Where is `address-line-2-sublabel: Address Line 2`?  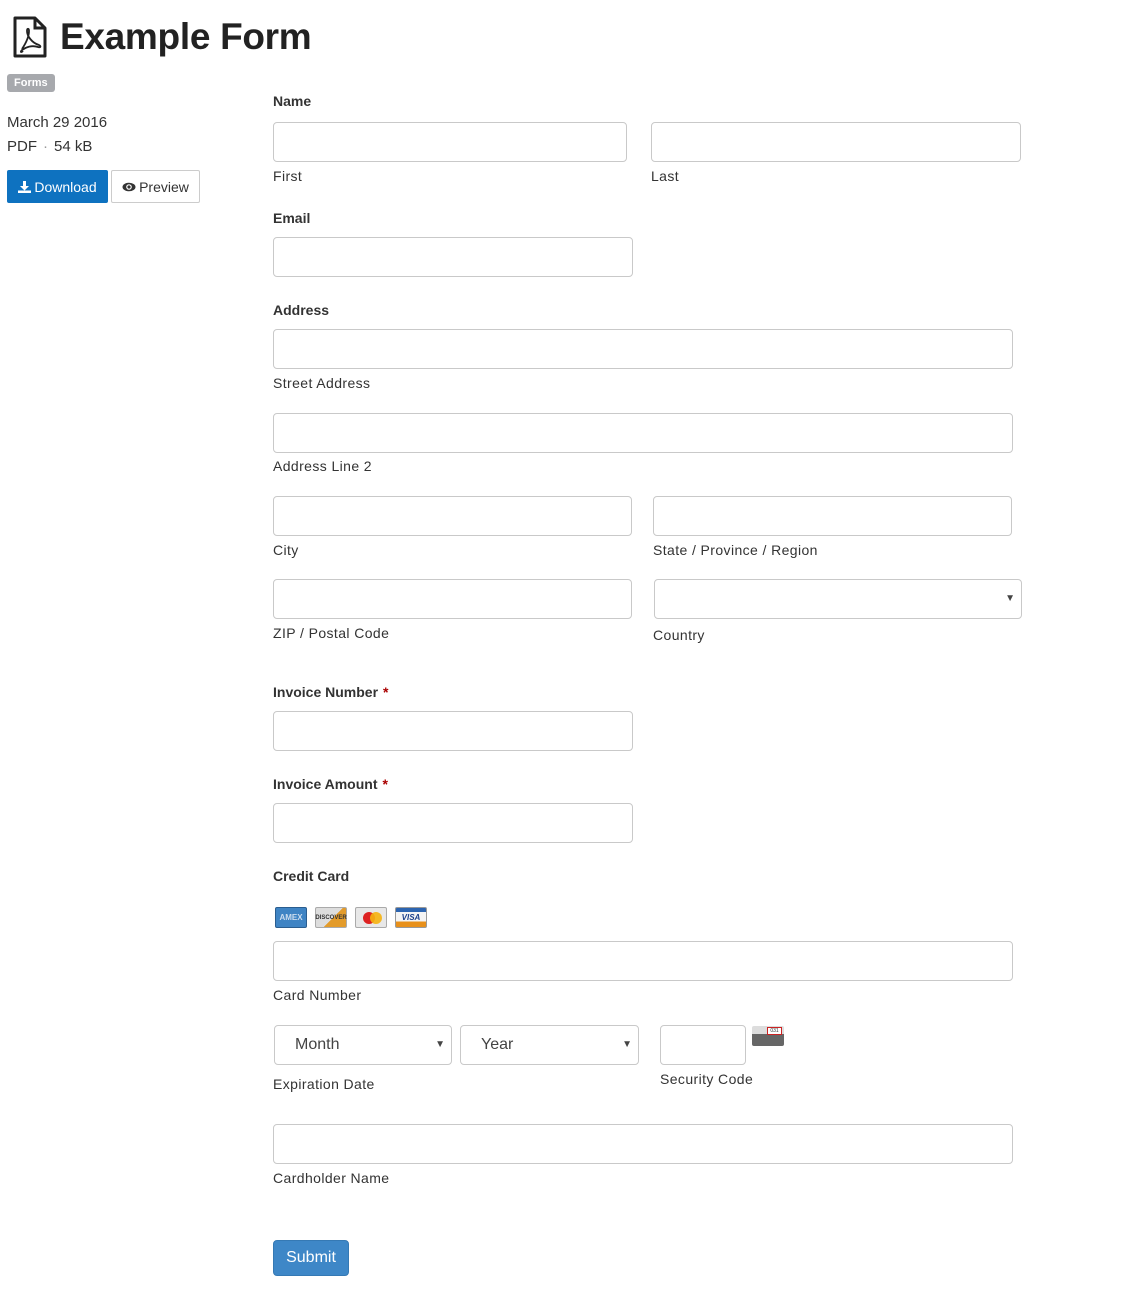 address-line-2-sublabel: Address Line 2 is located at coordinates (322, 466).